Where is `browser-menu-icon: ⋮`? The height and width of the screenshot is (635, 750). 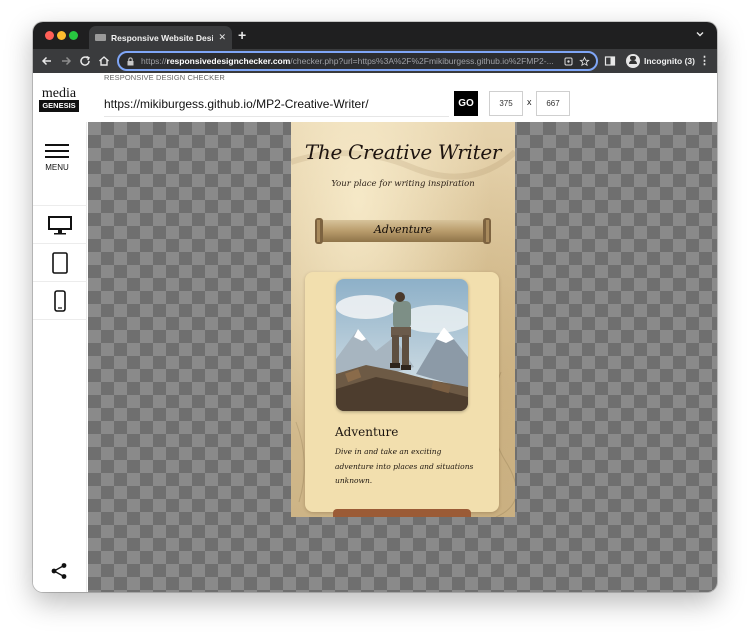
browser-menu-icon: ⋮ is located at coordinates (704, 61).